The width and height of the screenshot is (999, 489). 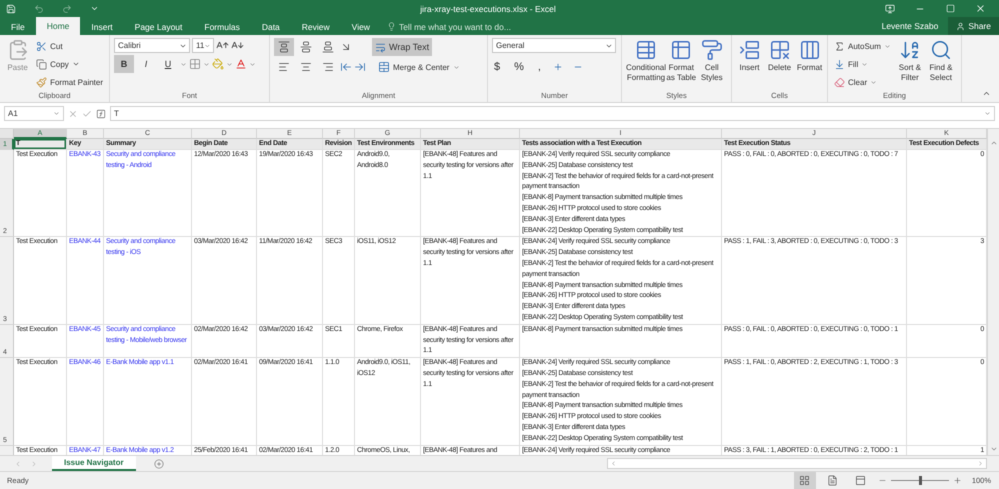 I want to click on undo-icon, so click(x=39, y=9).